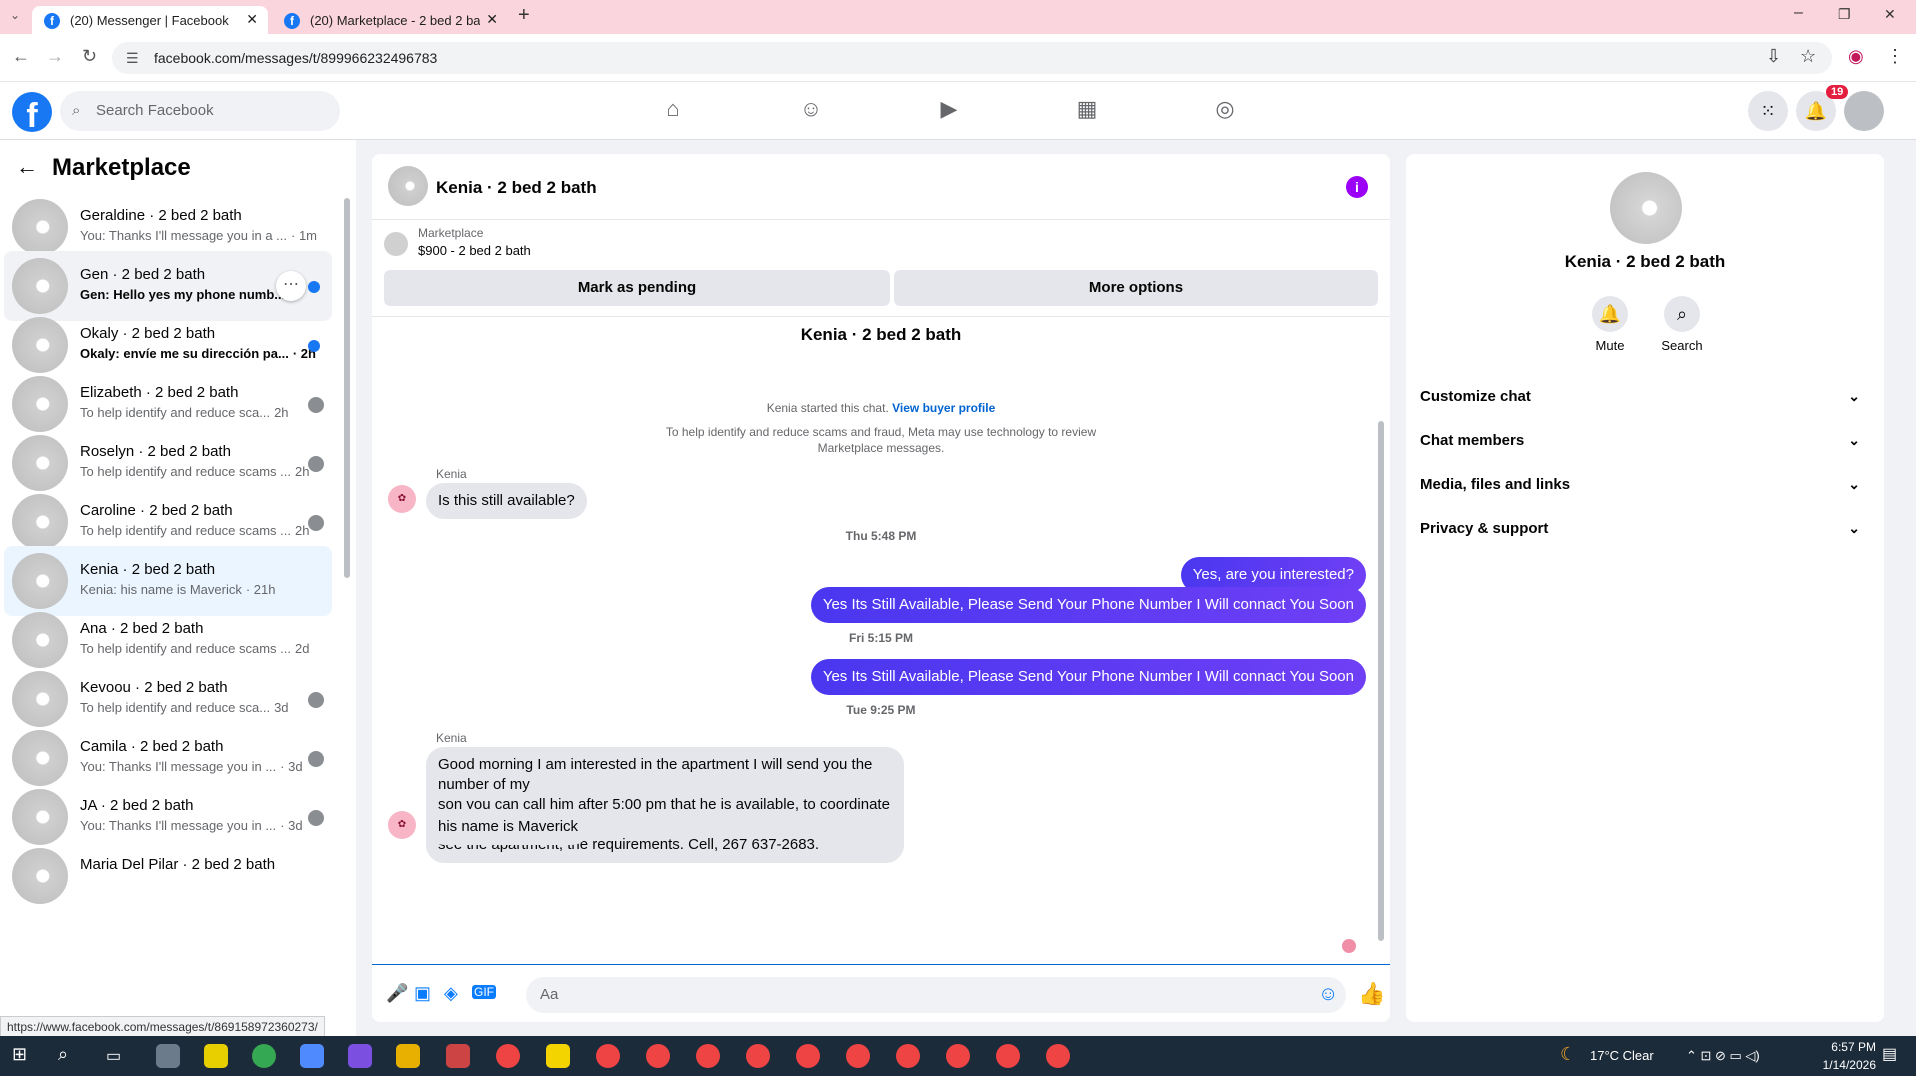 This screenshot has width=1916, height=1076. What do you see at coordinates (1357, 187) in the screenshot?
I see `info-icon: i` at bounding box center [1357, 187].